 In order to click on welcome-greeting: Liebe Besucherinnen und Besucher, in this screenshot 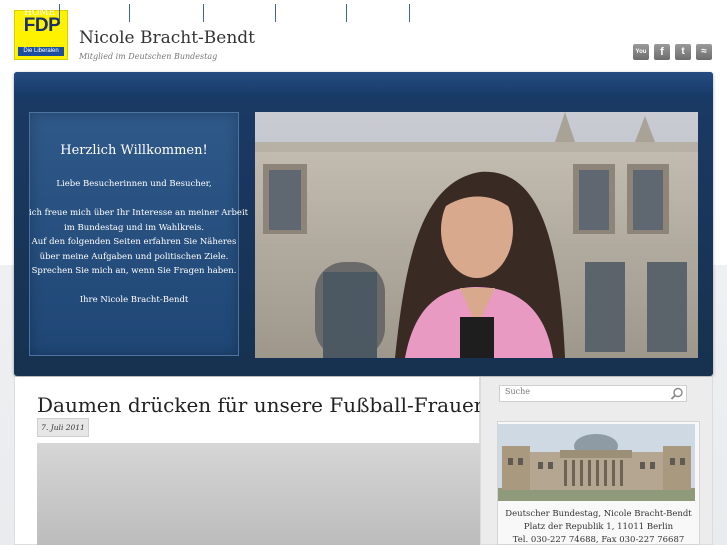, I will do `click(134, 184)`.